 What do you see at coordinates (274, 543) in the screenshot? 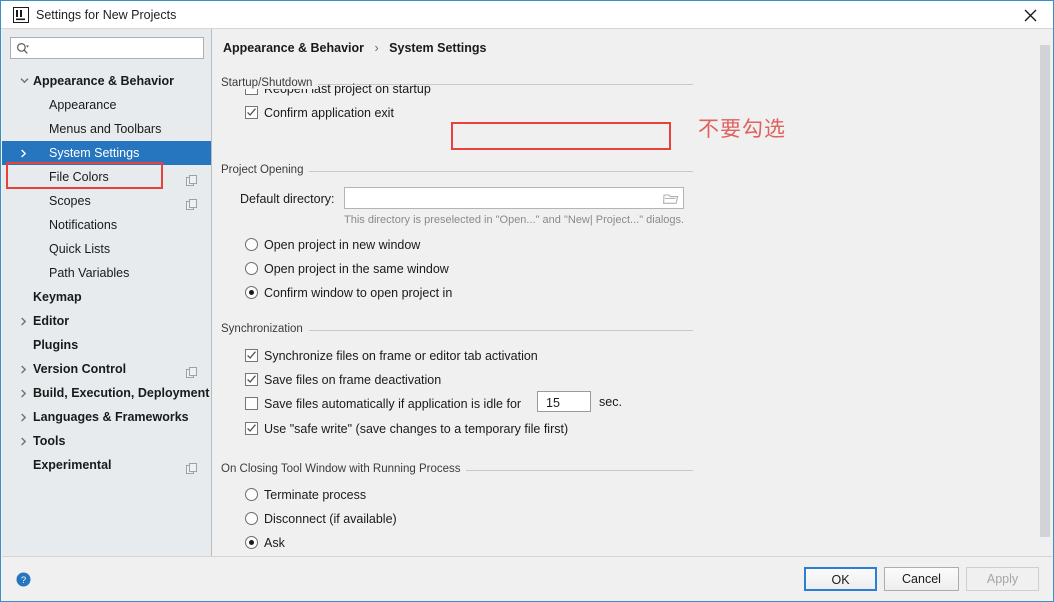
I see `radio-label: Ask` at bounding box center [274, 543].